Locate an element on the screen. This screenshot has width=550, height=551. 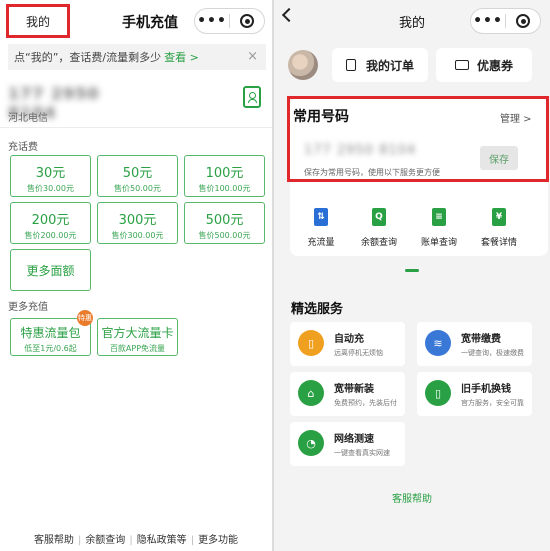
amount-value: 50元 is located at coordinates (137, 173).